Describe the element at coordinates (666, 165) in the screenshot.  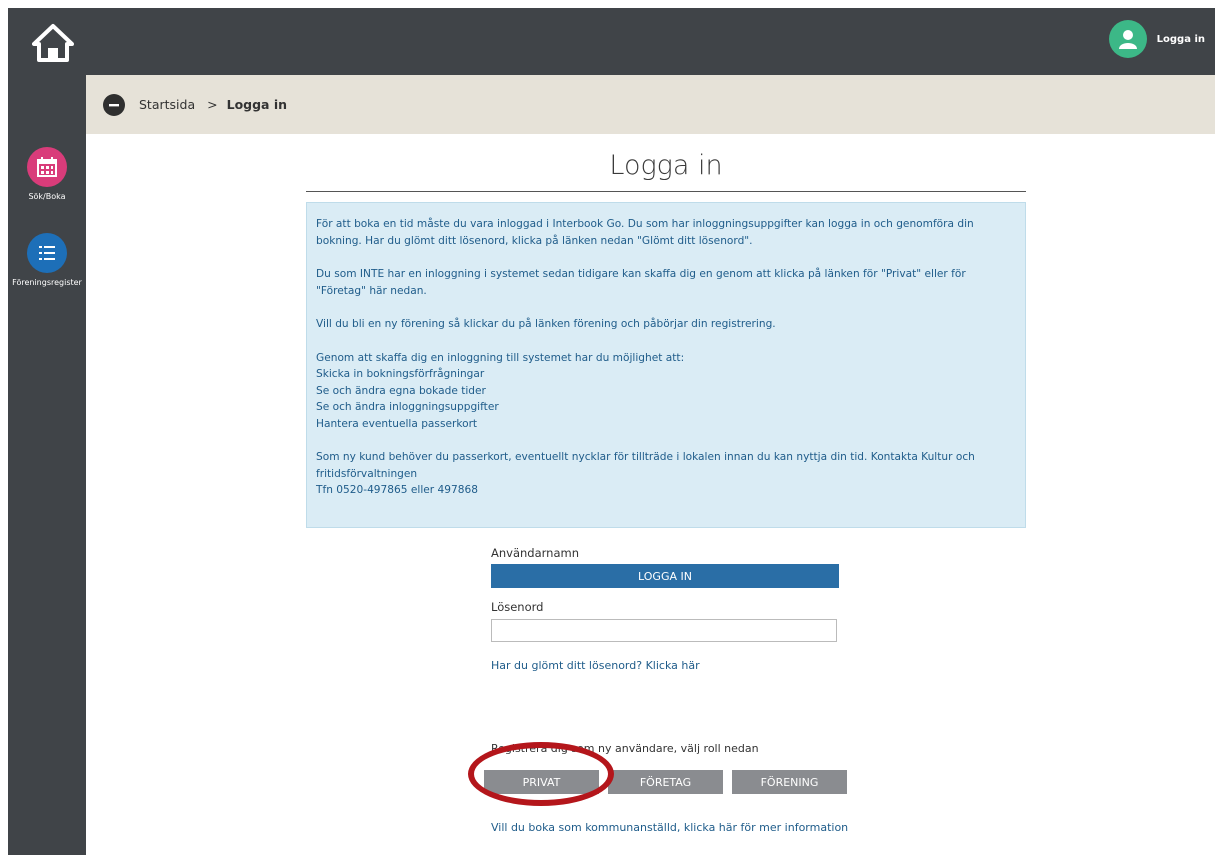
I see `page-title: Logga in` at that location.